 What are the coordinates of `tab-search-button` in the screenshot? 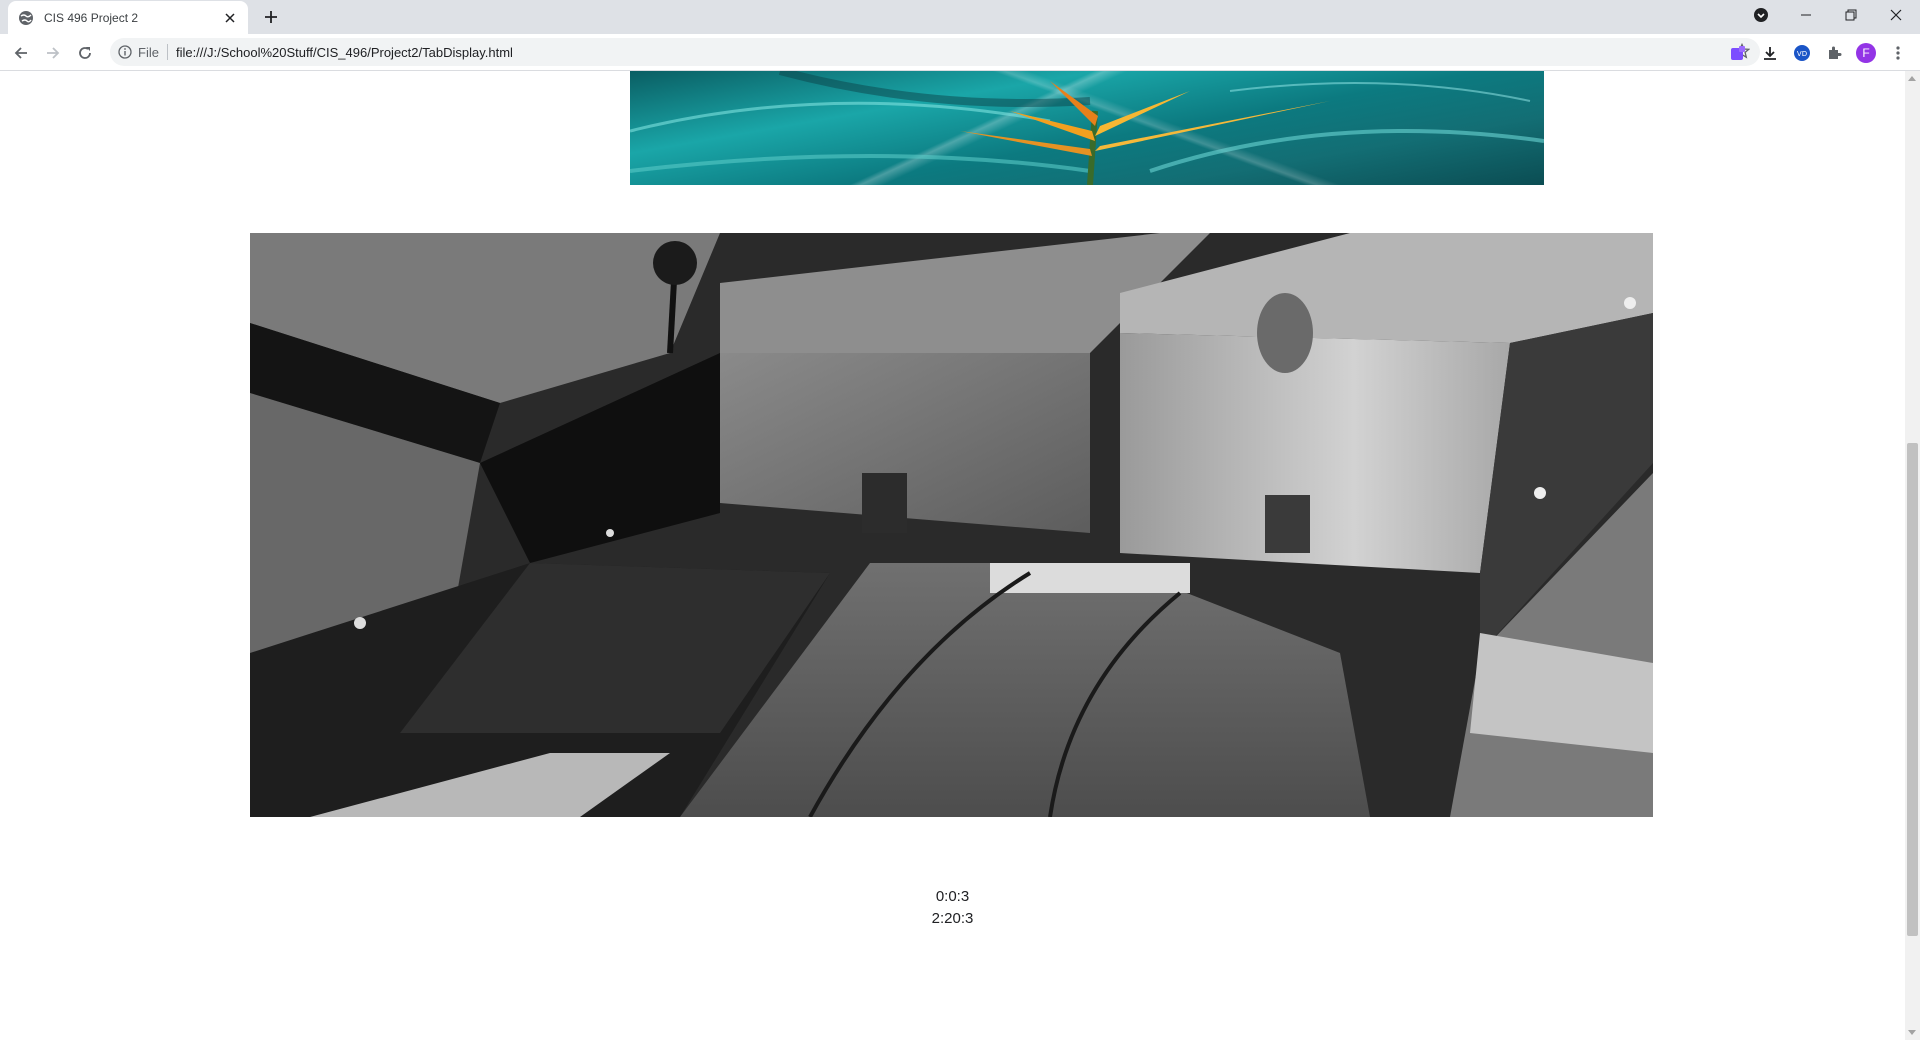 It's located at (1760, 15).